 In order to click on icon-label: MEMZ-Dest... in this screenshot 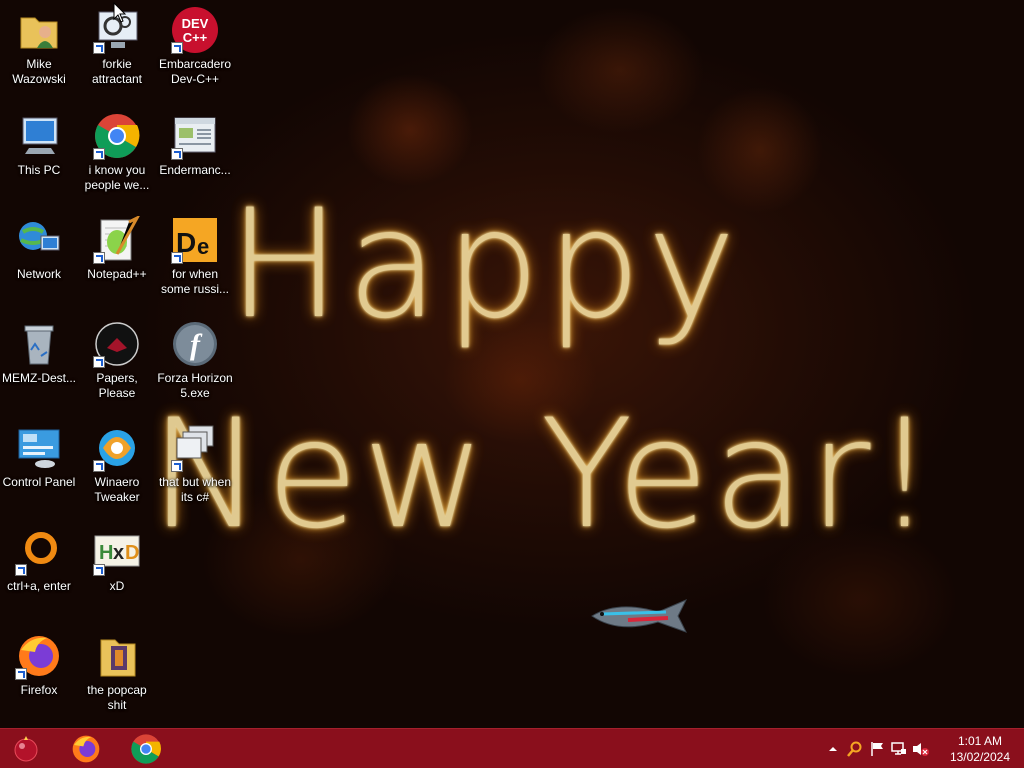, I will do `click(39, 378)`.